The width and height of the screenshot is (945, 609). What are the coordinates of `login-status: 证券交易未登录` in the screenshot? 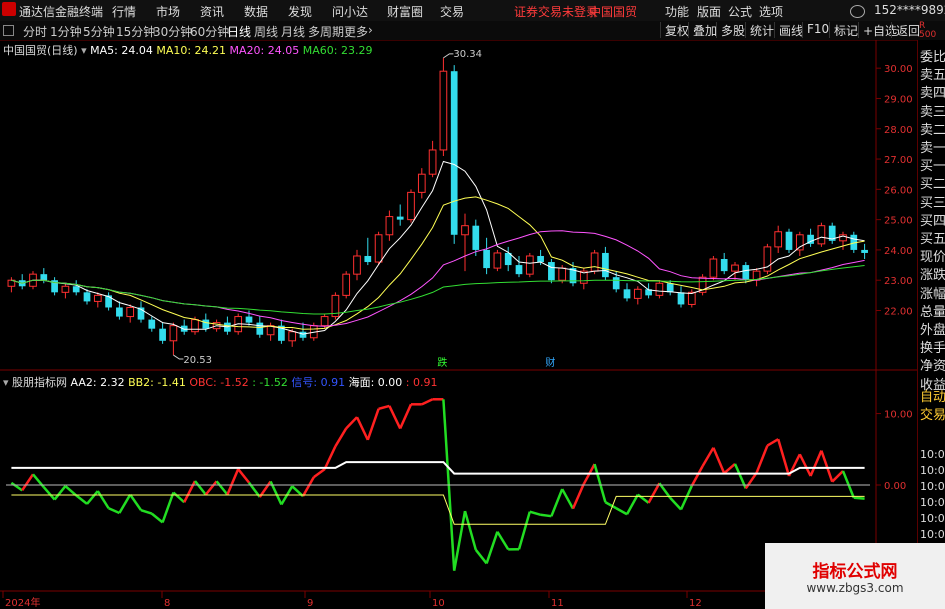 It's located at (556, 11).